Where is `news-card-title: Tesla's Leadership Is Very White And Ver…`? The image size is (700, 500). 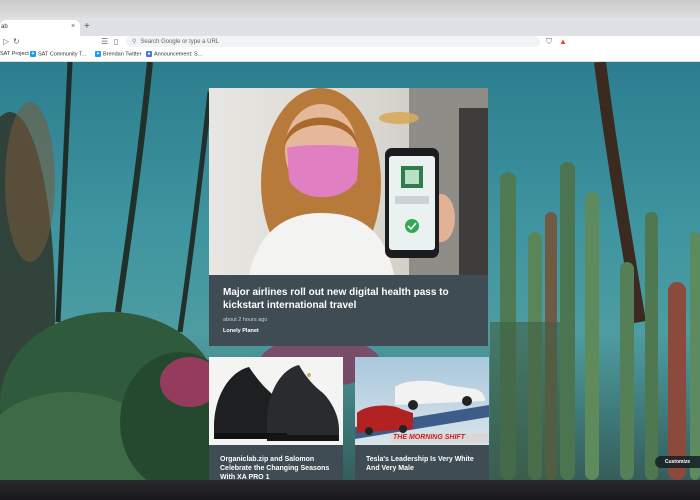
news-card-title: Tesla's Leadership Is Very White And Ver… is located at coordinates (426, 464).